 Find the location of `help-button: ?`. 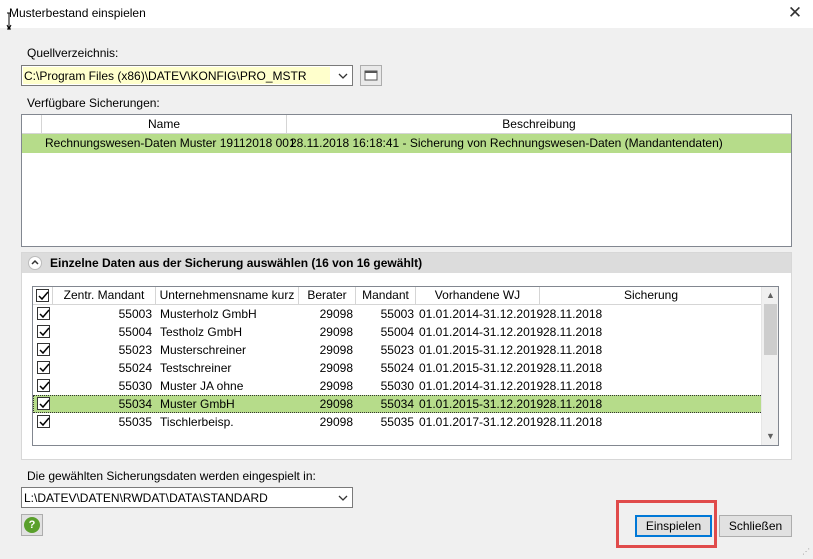

help-button: ? is located at coordinates (32, 525).